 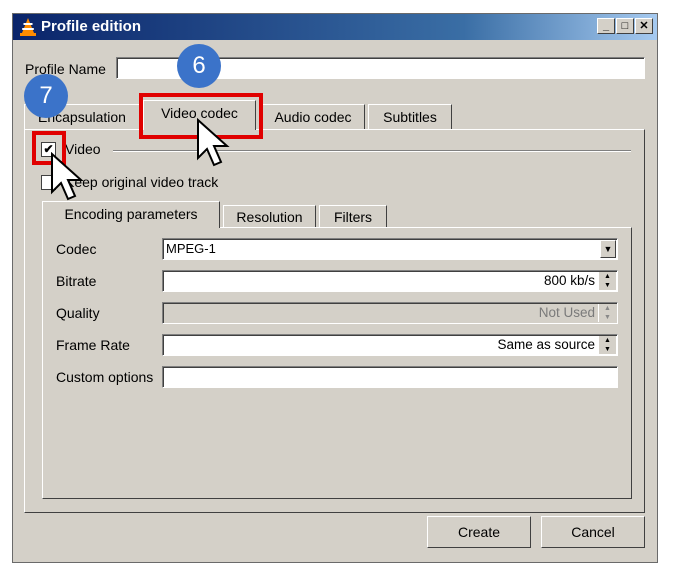 What do you see at coordinates (269, 216) in the screenshot?
I see `subtab-resolution: Resolution` at bounding box center [269, 216].